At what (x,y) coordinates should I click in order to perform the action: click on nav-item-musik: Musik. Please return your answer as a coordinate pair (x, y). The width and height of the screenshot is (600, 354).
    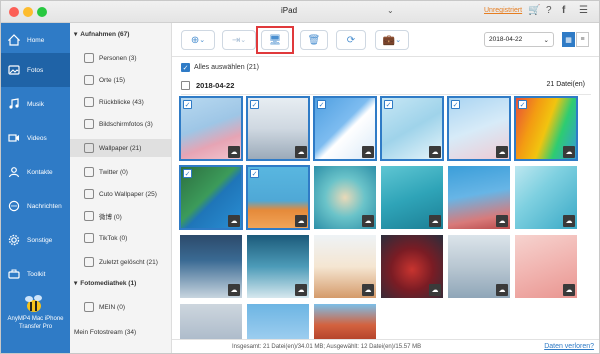
    Looking at the image, I should click on (35, 104).